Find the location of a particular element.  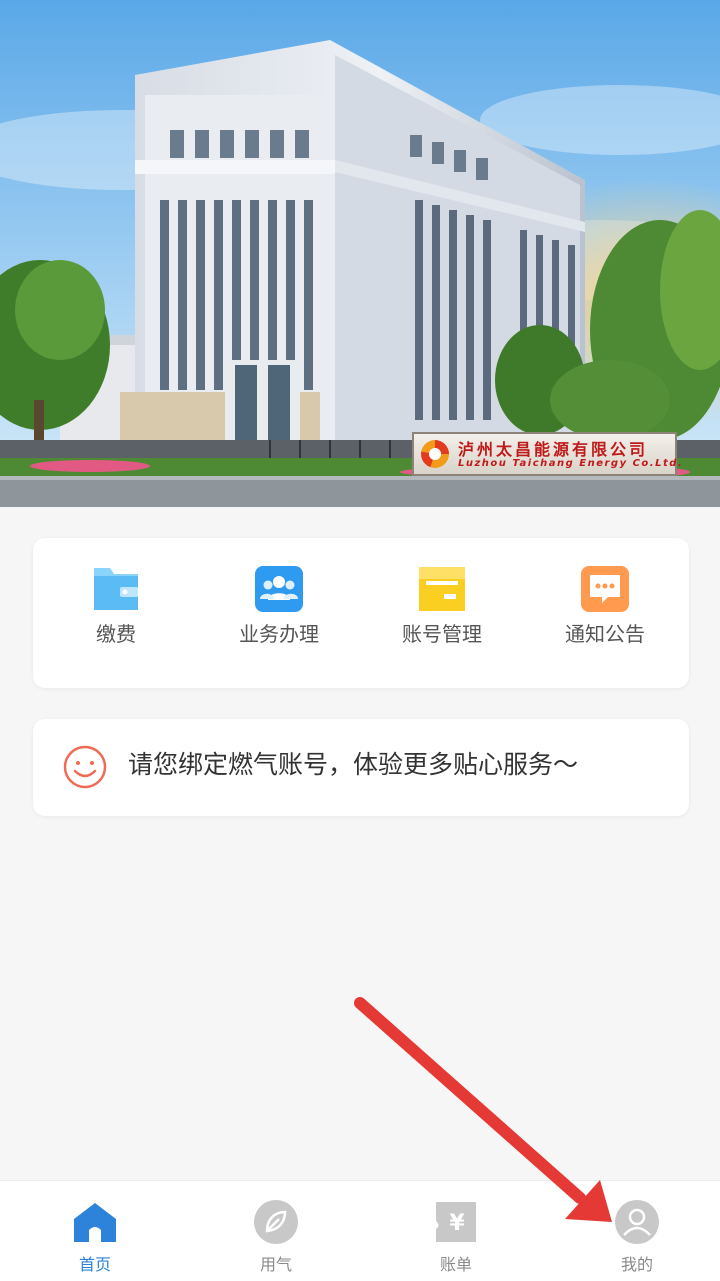

tab-bills: ¥ 账单 is located at coordinates (456, 1239).